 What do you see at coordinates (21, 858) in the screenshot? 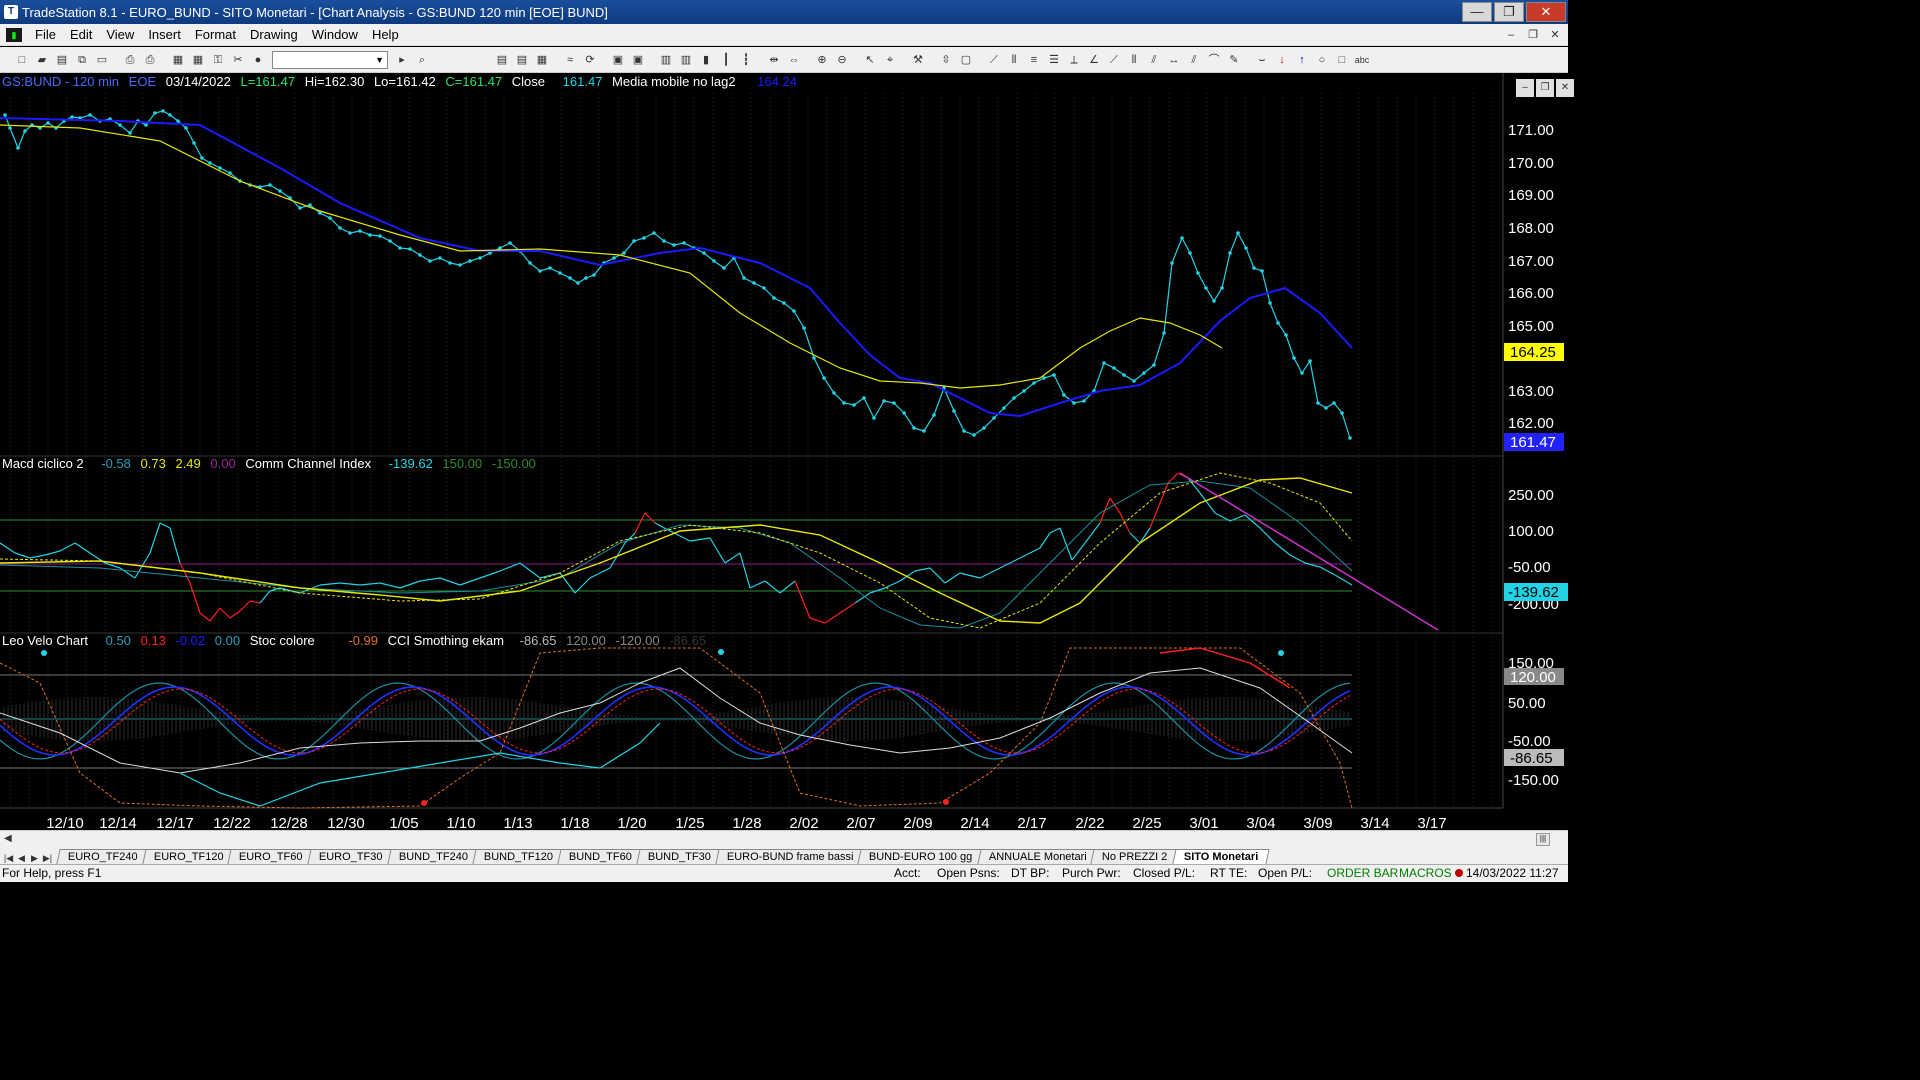
I see `tab-prev-icon: ◀` at bounding box center [21, 858].